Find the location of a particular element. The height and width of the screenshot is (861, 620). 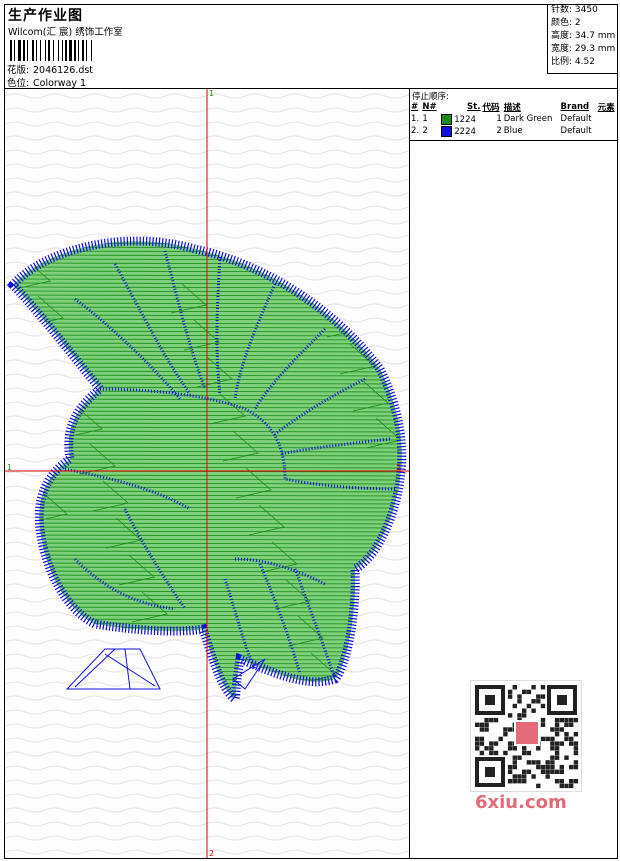

row-code: 2 is located at coordinates (499, 131).